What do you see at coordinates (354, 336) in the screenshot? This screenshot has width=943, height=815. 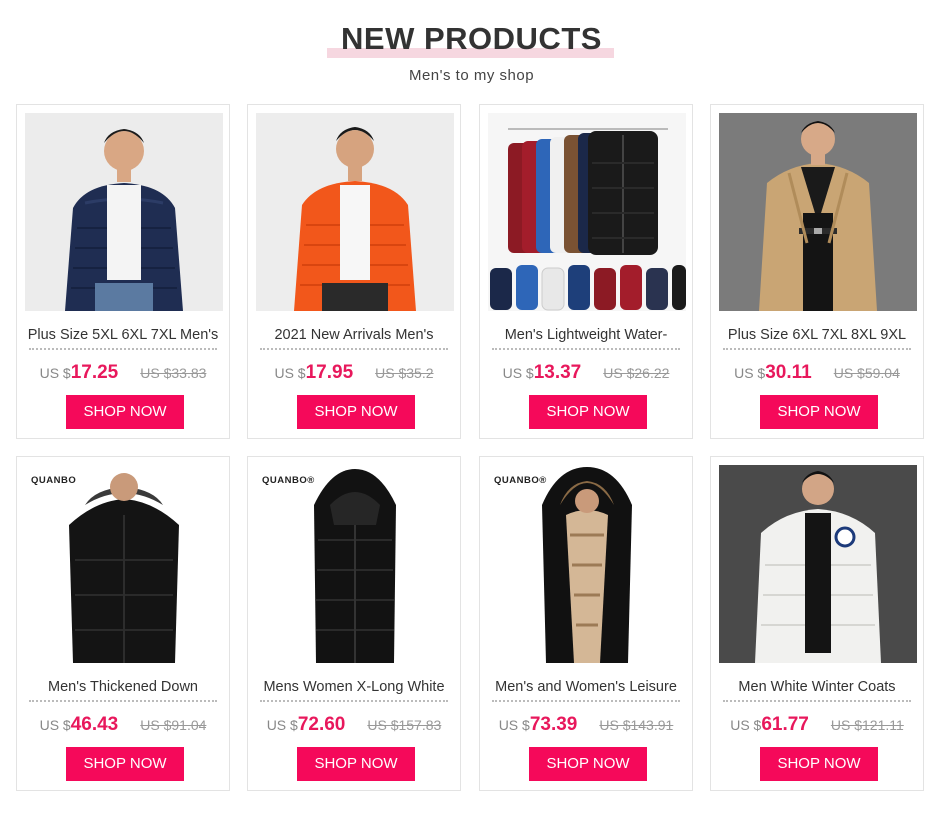 I see `product-name: 2021 New Arrivals Men's` at bounding box center [354, 336].